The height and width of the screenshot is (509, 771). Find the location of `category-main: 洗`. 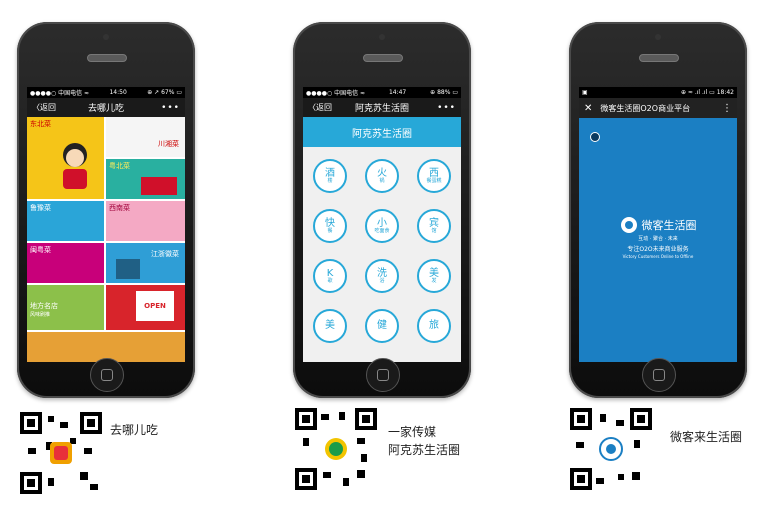

category-main: 洗 is located at coordinates (382, 273).